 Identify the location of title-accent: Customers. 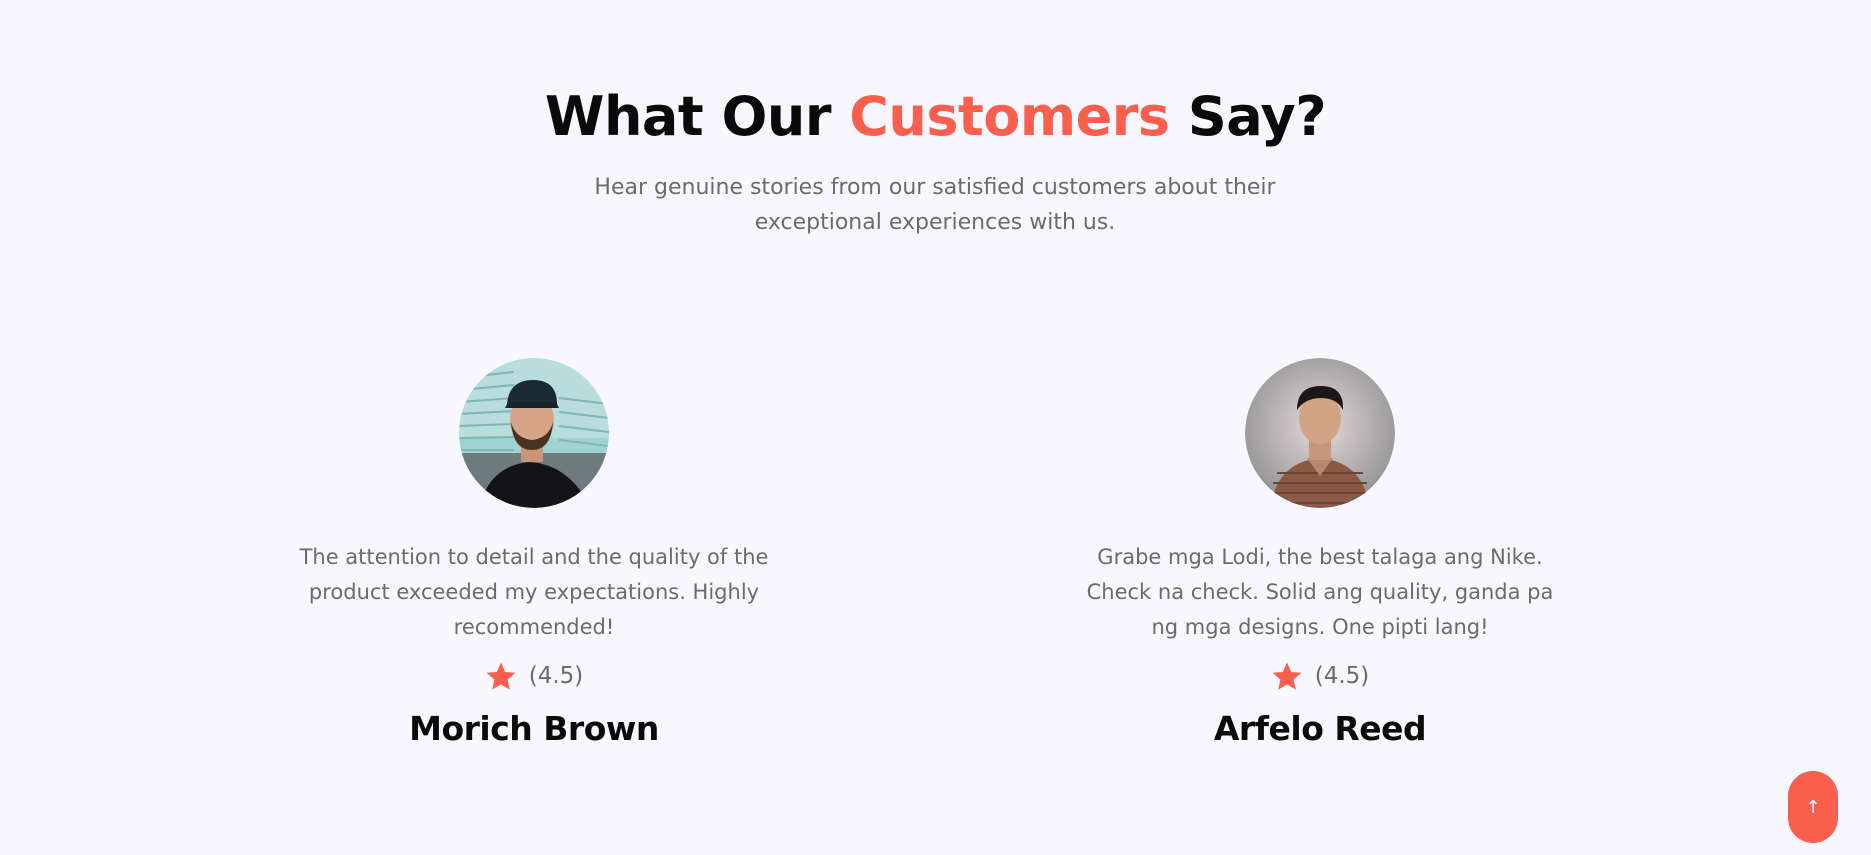
(1009, 116).